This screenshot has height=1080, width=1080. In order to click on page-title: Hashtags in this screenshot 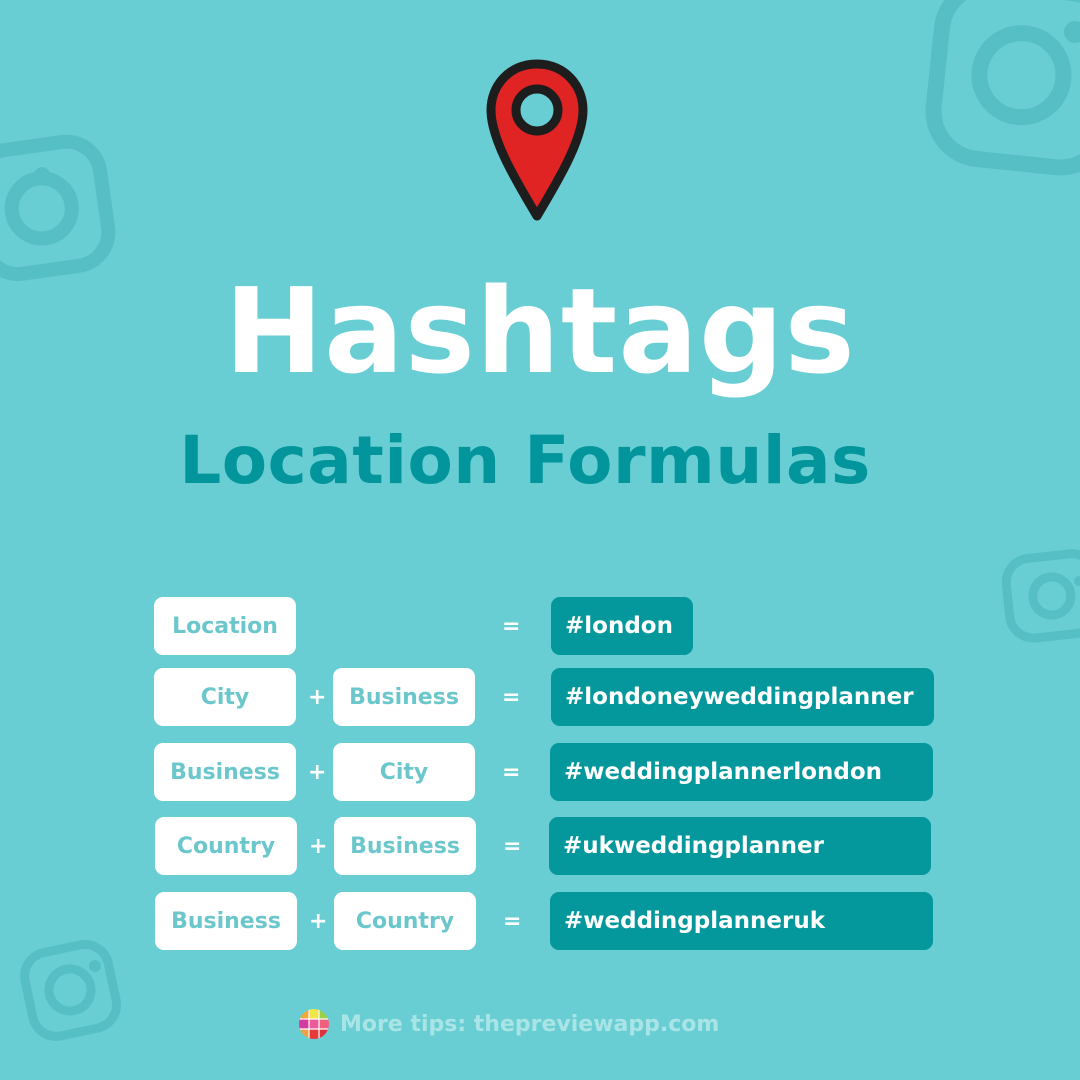, I will do `click(540, 331)`.